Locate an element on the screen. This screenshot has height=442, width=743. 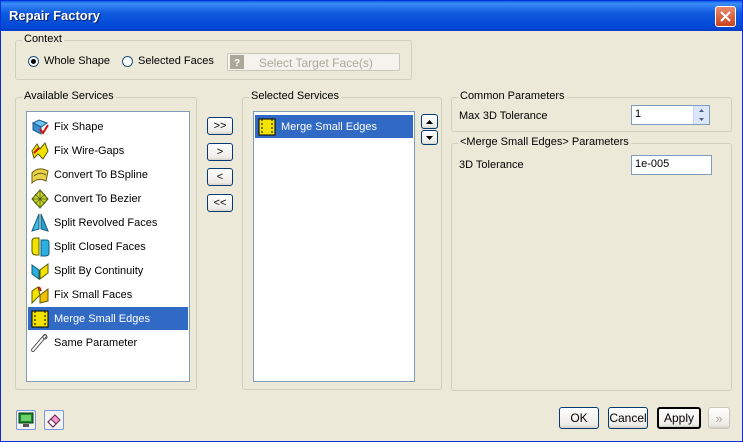
next-button: » is located at coordinates (719, 418).